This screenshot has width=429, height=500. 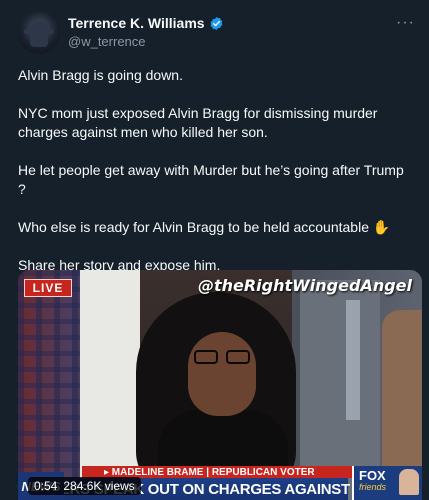 I want to click on live-badge: LIVE, so click(x=48, y=288).